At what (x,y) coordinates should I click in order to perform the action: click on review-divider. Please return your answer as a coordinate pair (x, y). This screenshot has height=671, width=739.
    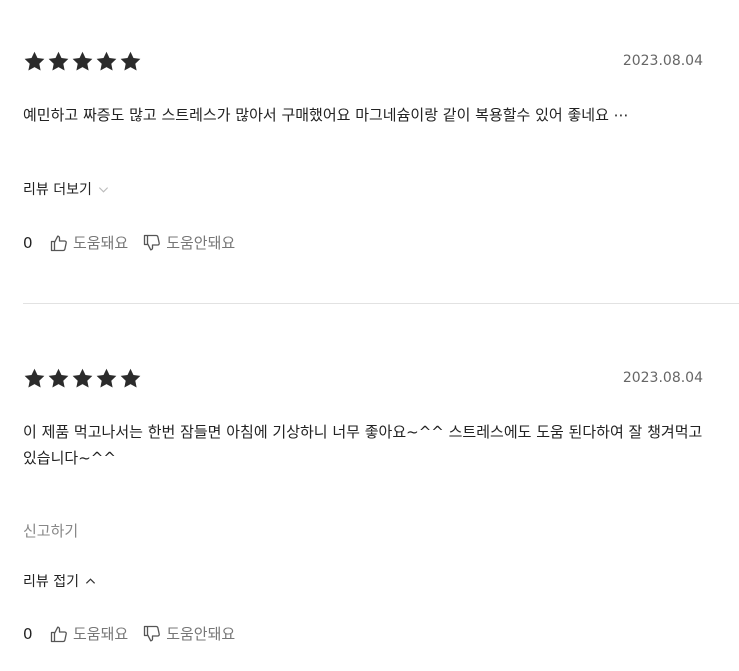
    Looking at the image, I should click on (381, 303).